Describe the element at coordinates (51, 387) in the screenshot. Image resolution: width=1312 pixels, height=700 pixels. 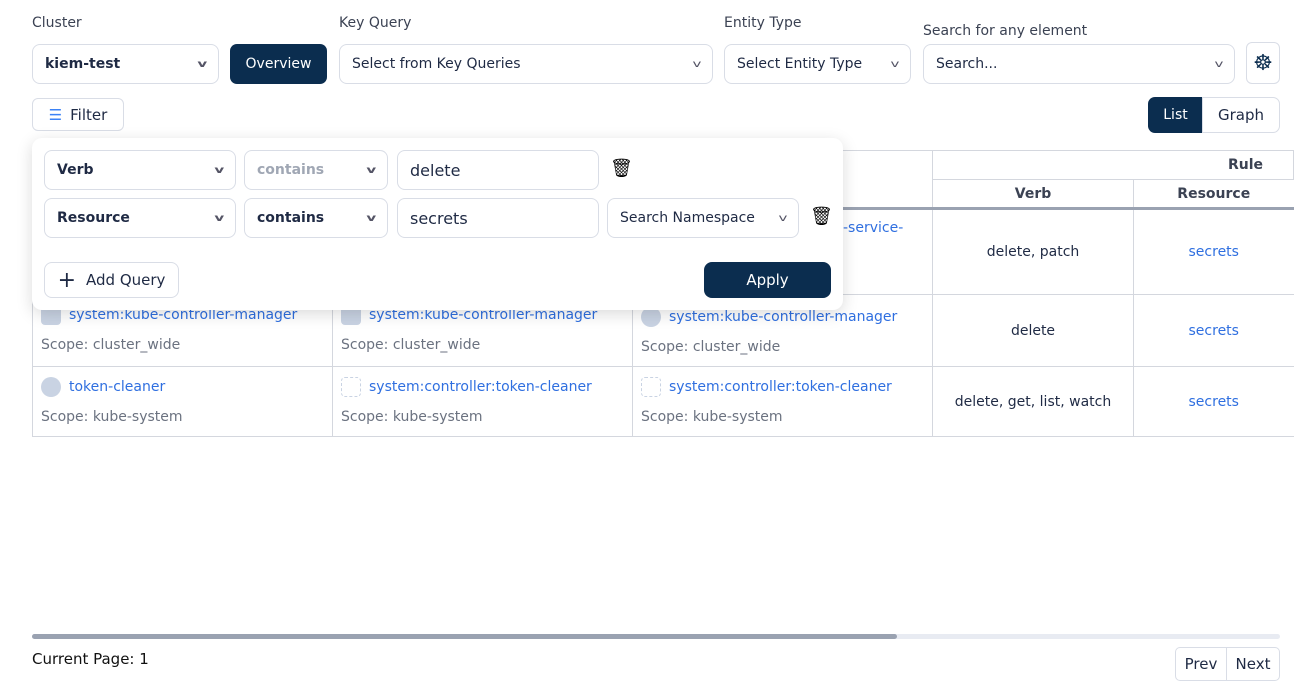
I see `service-account-icon` at that location.